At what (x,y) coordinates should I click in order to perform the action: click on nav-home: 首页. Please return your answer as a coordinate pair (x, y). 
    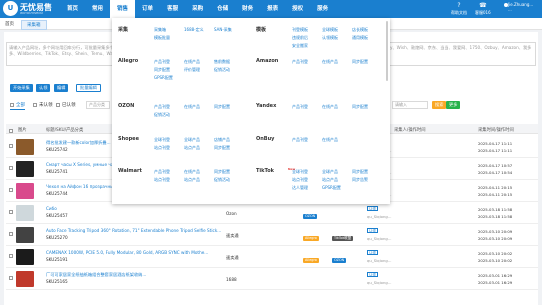
    Looking at the image, I should click on (72, 9).